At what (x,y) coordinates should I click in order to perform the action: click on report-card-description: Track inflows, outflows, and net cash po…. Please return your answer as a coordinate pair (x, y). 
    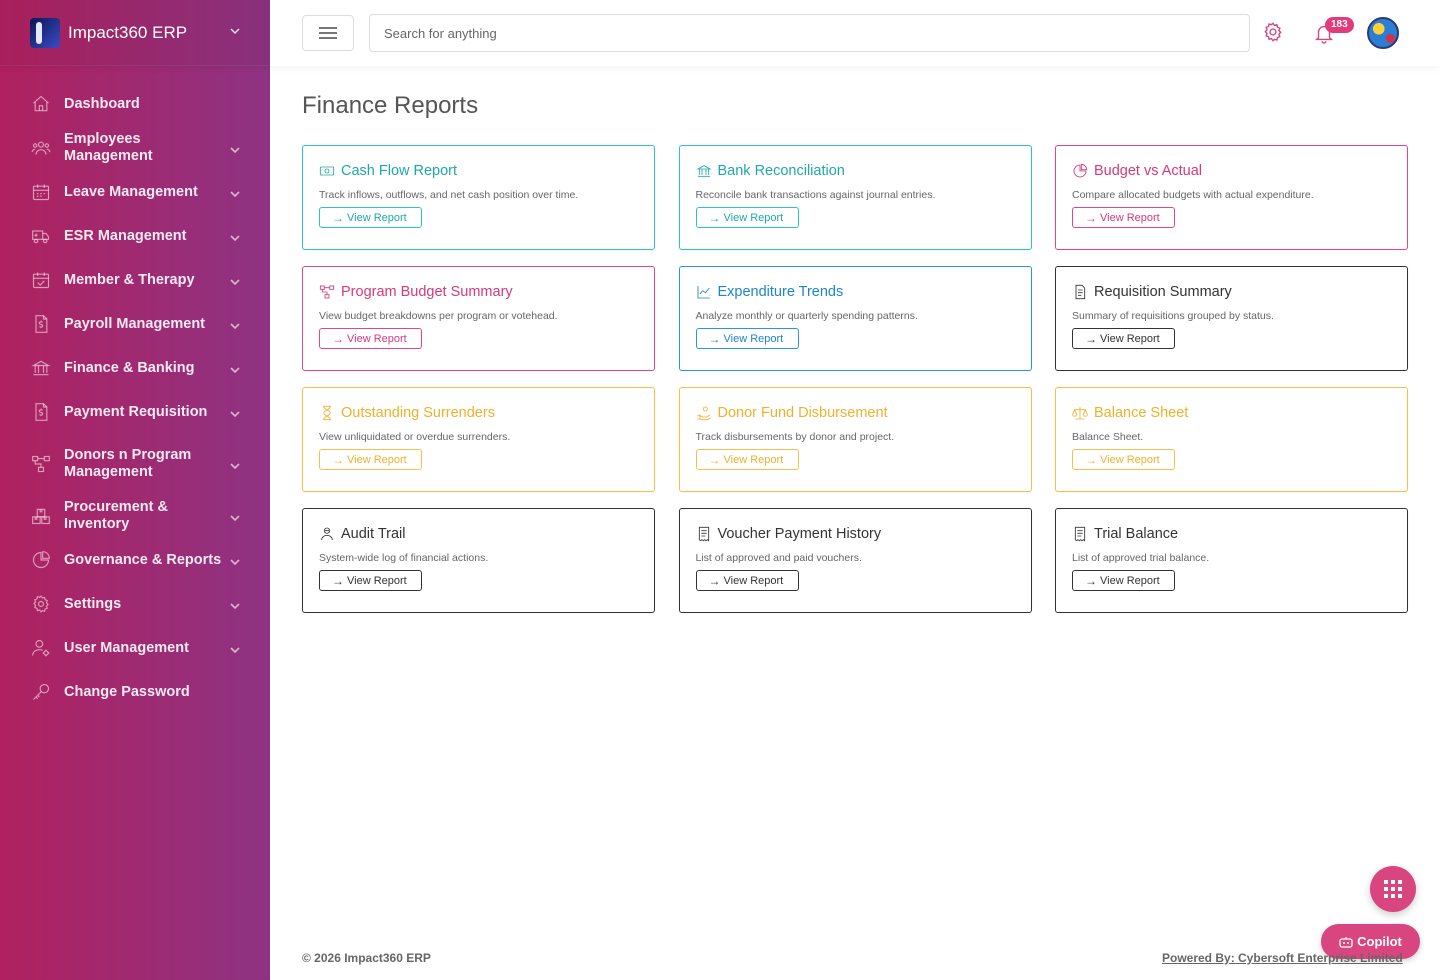
    Looking at the image, I should click on (449, 195).